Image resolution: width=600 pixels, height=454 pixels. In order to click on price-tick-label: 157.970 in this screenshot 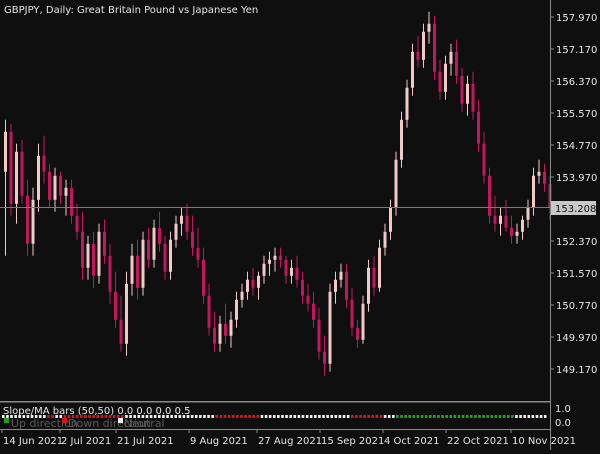, I will do `click(576, 18)`.